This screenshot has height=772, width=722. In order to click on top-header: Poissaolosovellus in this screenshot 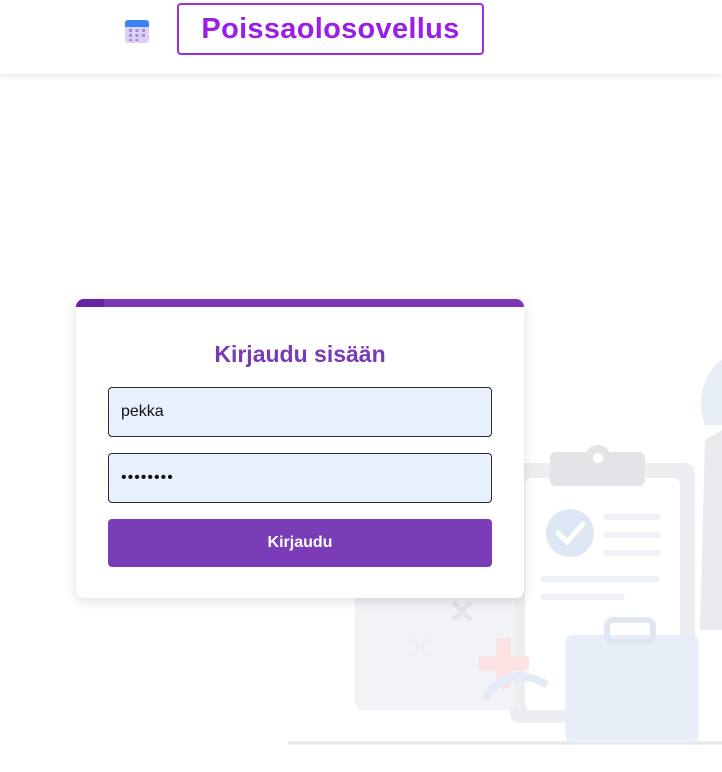, I will do `click(361, 37)`.